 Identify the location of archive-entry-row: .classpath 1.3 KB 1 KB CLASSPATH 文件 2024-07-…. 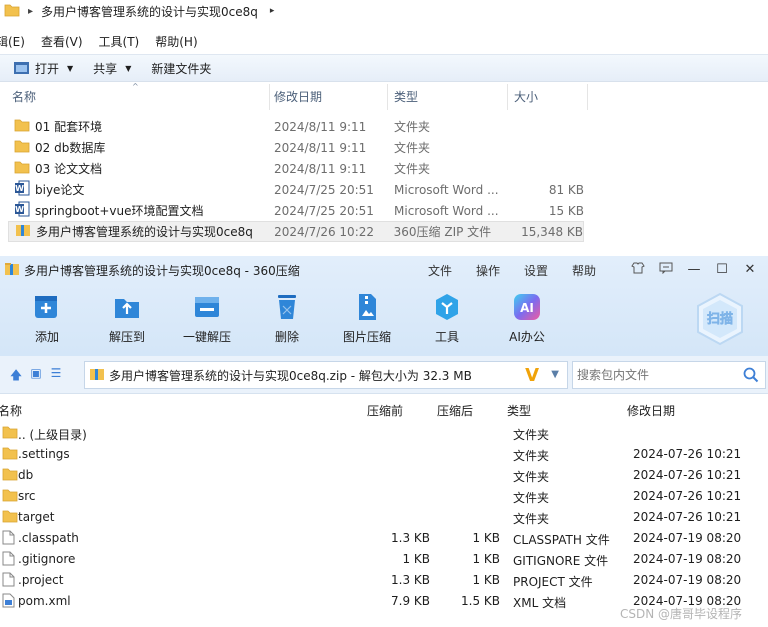
(384, 537).